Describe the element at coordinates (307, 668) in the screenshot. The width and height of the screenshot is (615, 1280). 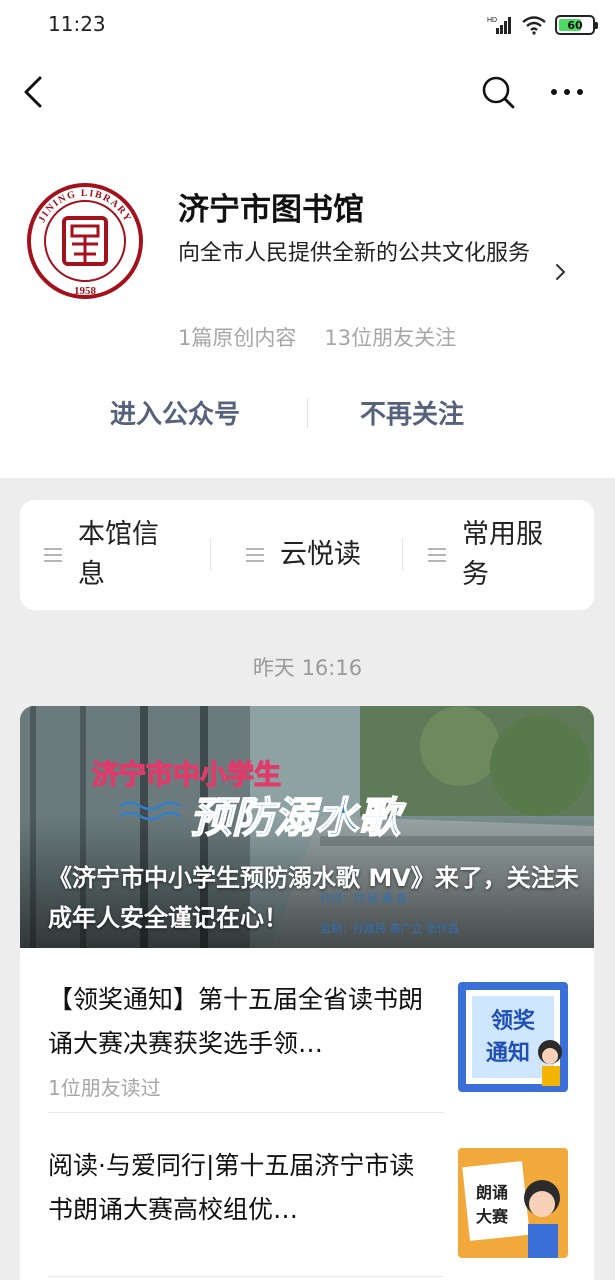
I see `feed-date: 昨天 16:16` at that location.